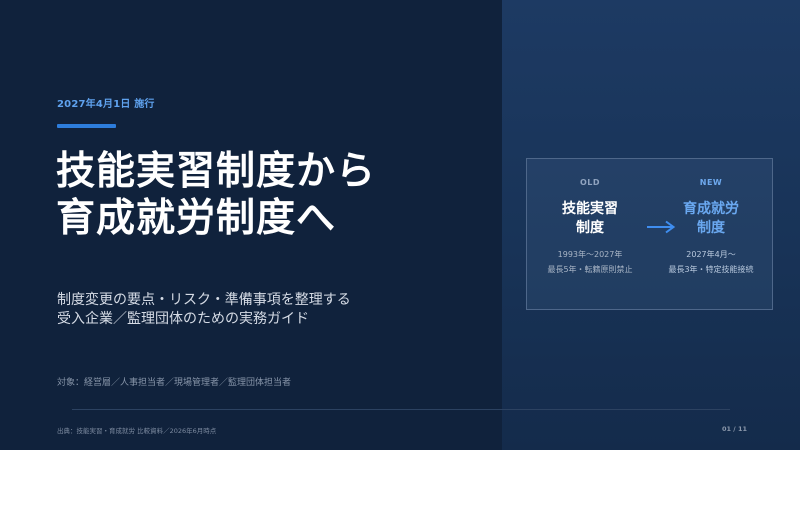 The image size is (800, 510). Describe the element at coordinates (734, 429) in the screenshot. I see `page-number: 01 / 11` at that location.